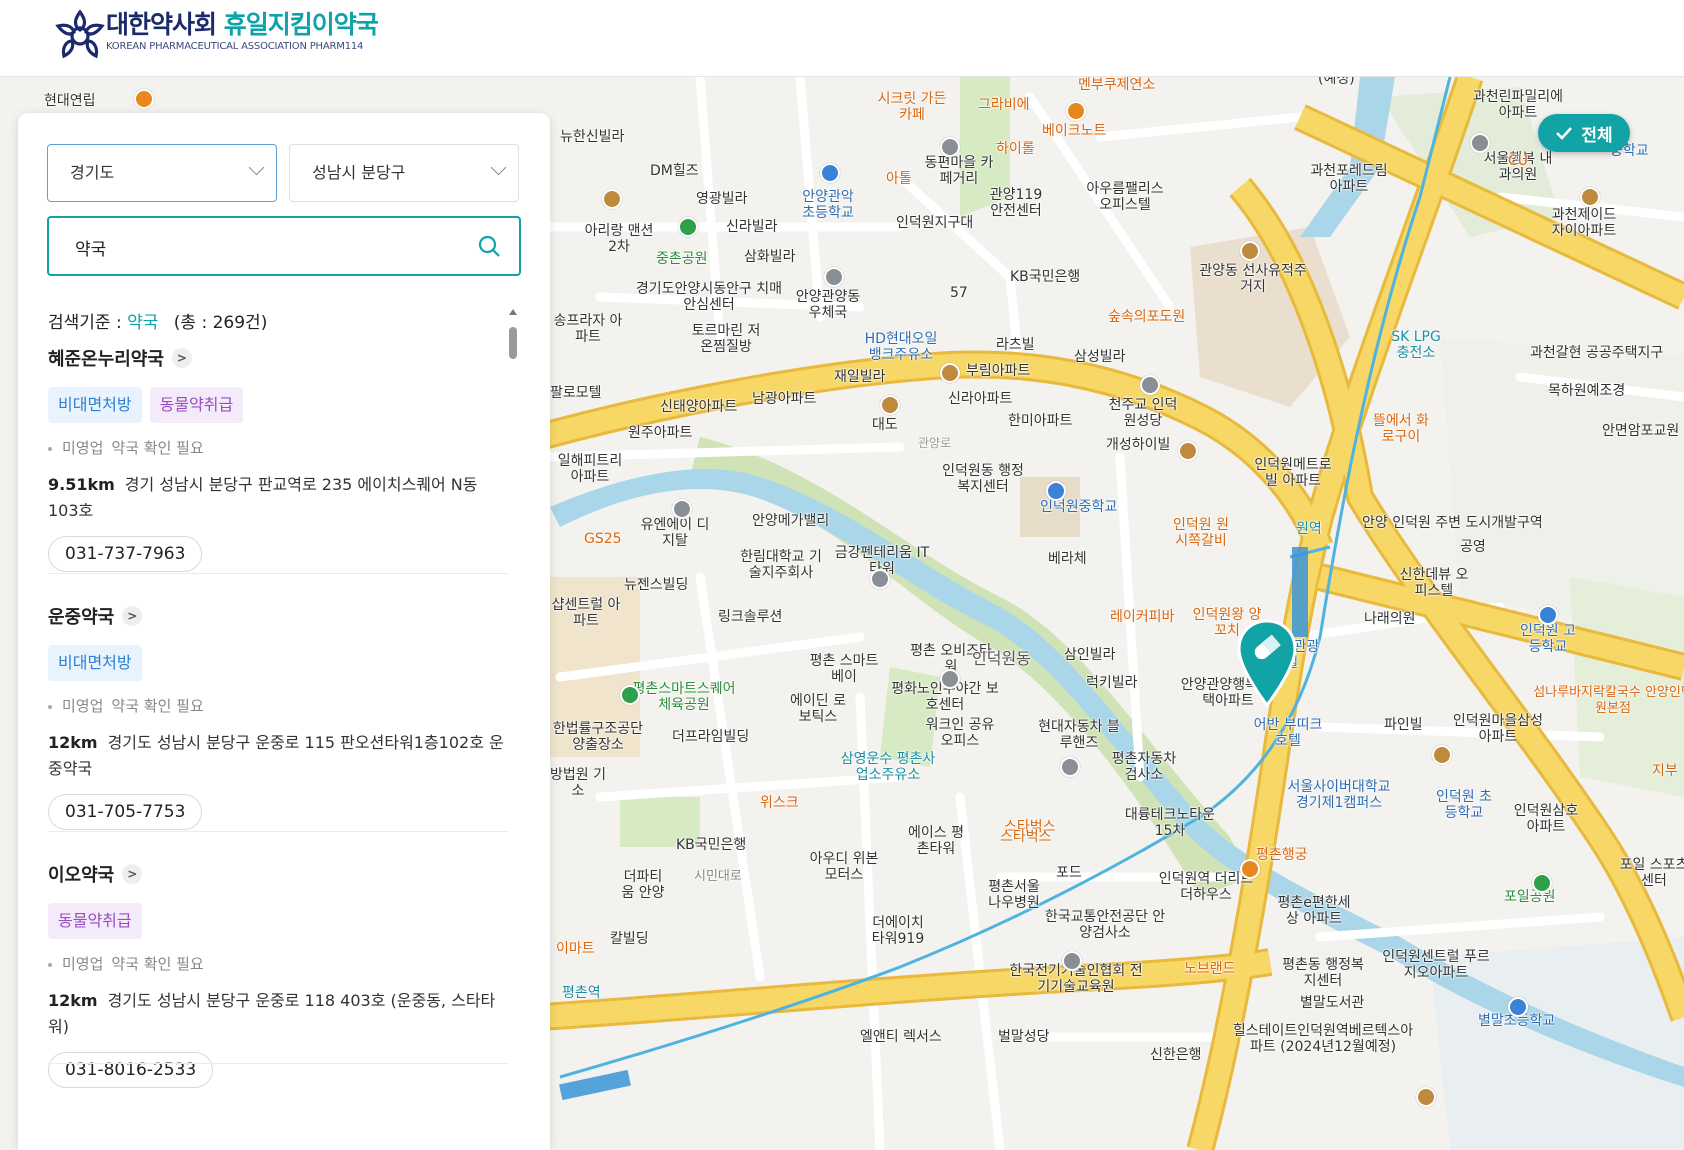 The height and width of the screenshot is (1150, 1684). I want to click on map-label: 현대자동차 블루핸즈, so click(1079, 735).